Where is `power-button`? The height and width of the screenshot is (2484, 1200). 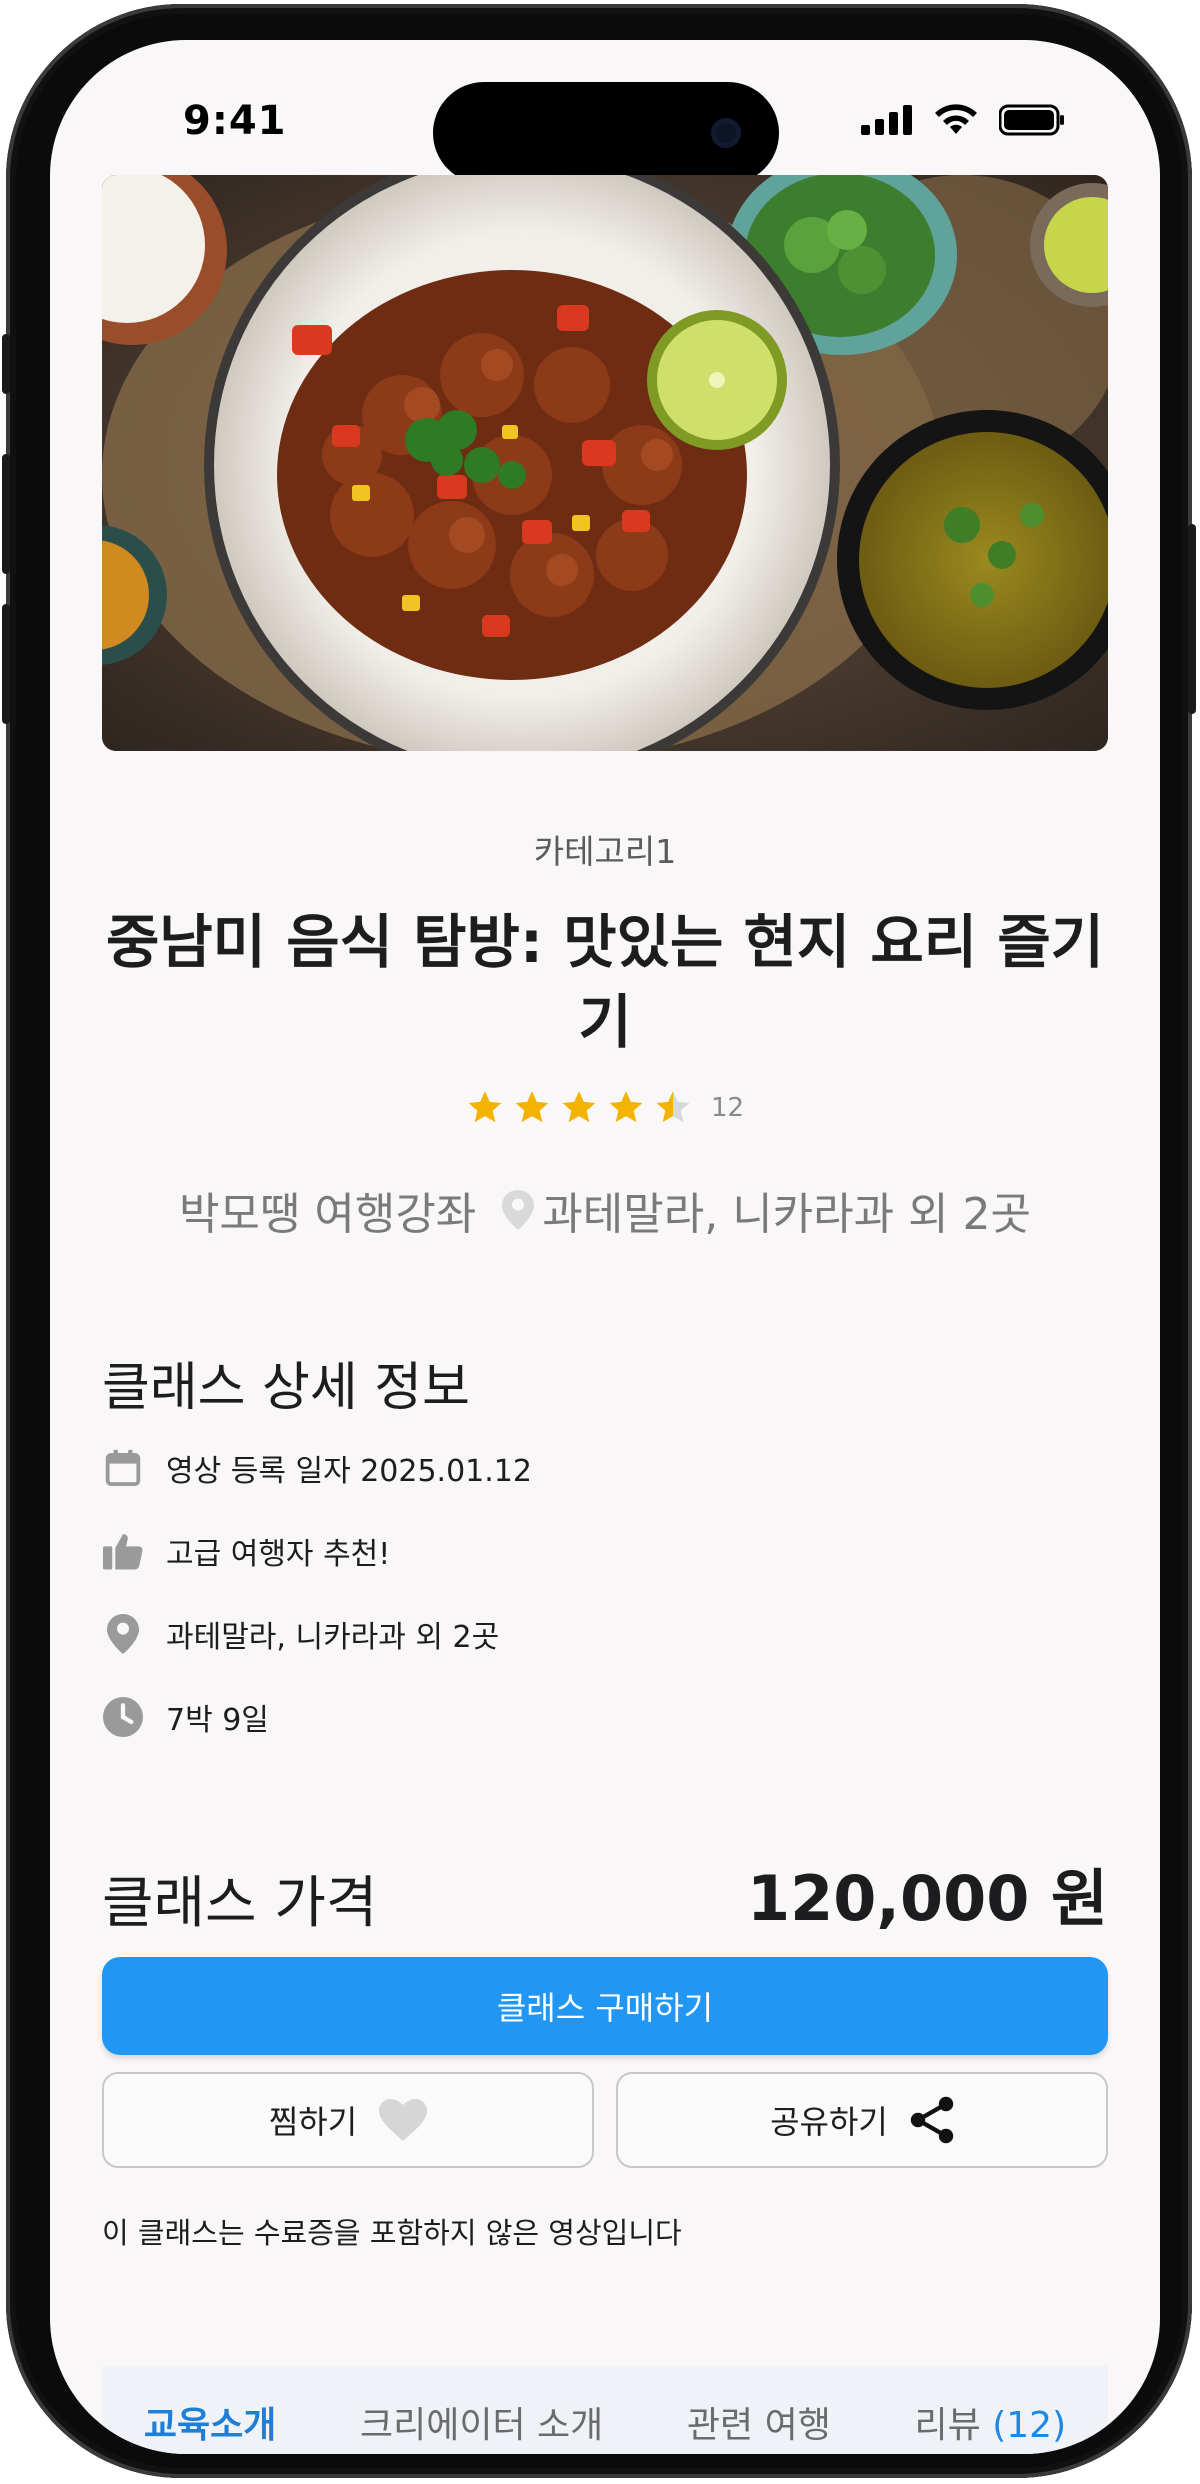 power-button is located at coordinates (1192, 619).